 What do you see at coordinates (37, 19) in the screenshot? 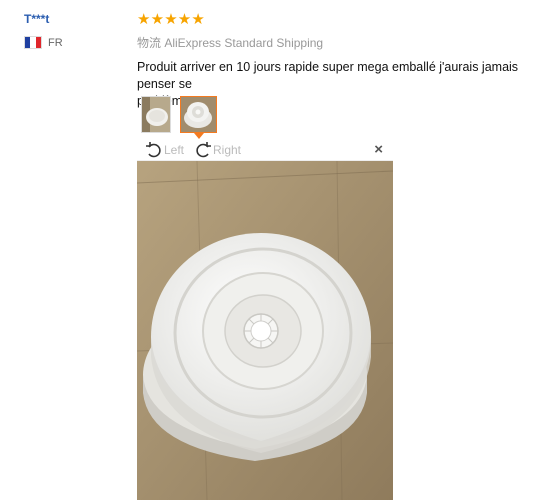
I see `reviewer-name: T***t` at bounding box center [37, 19].